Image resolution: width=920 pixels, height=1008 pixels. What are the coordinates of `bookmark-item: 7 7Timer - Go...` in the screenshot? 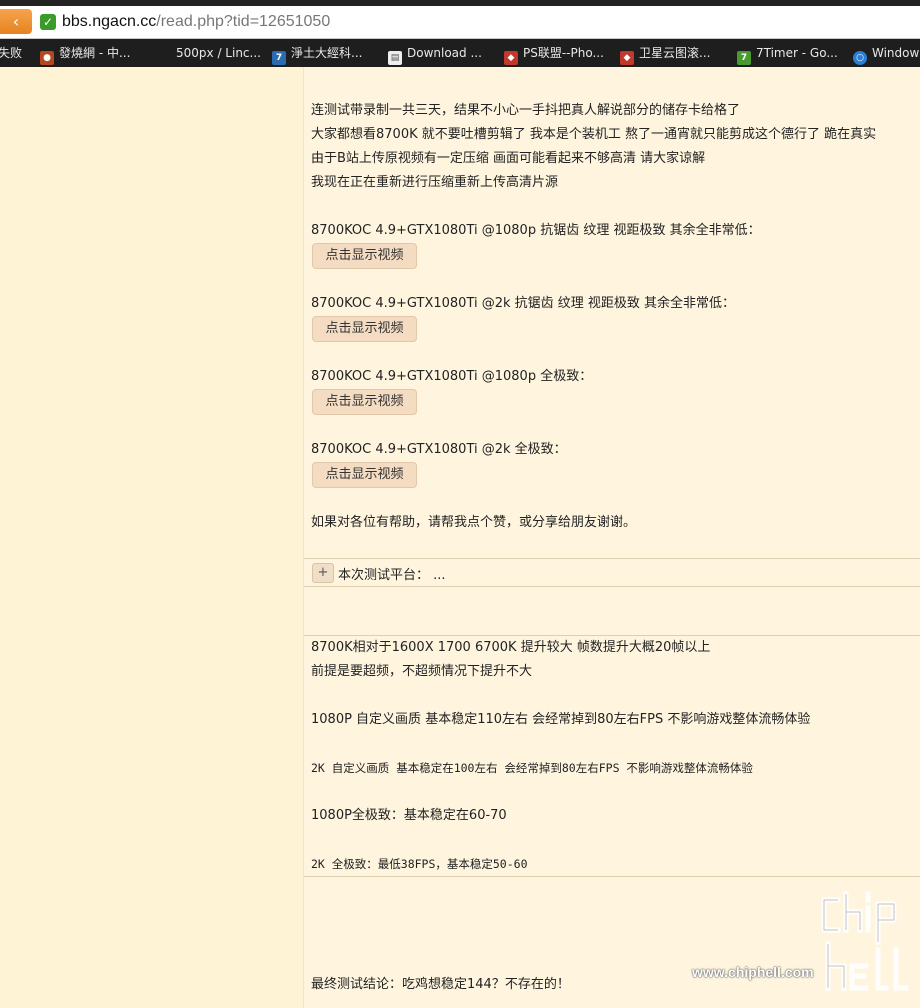 It's located at (787, 53).